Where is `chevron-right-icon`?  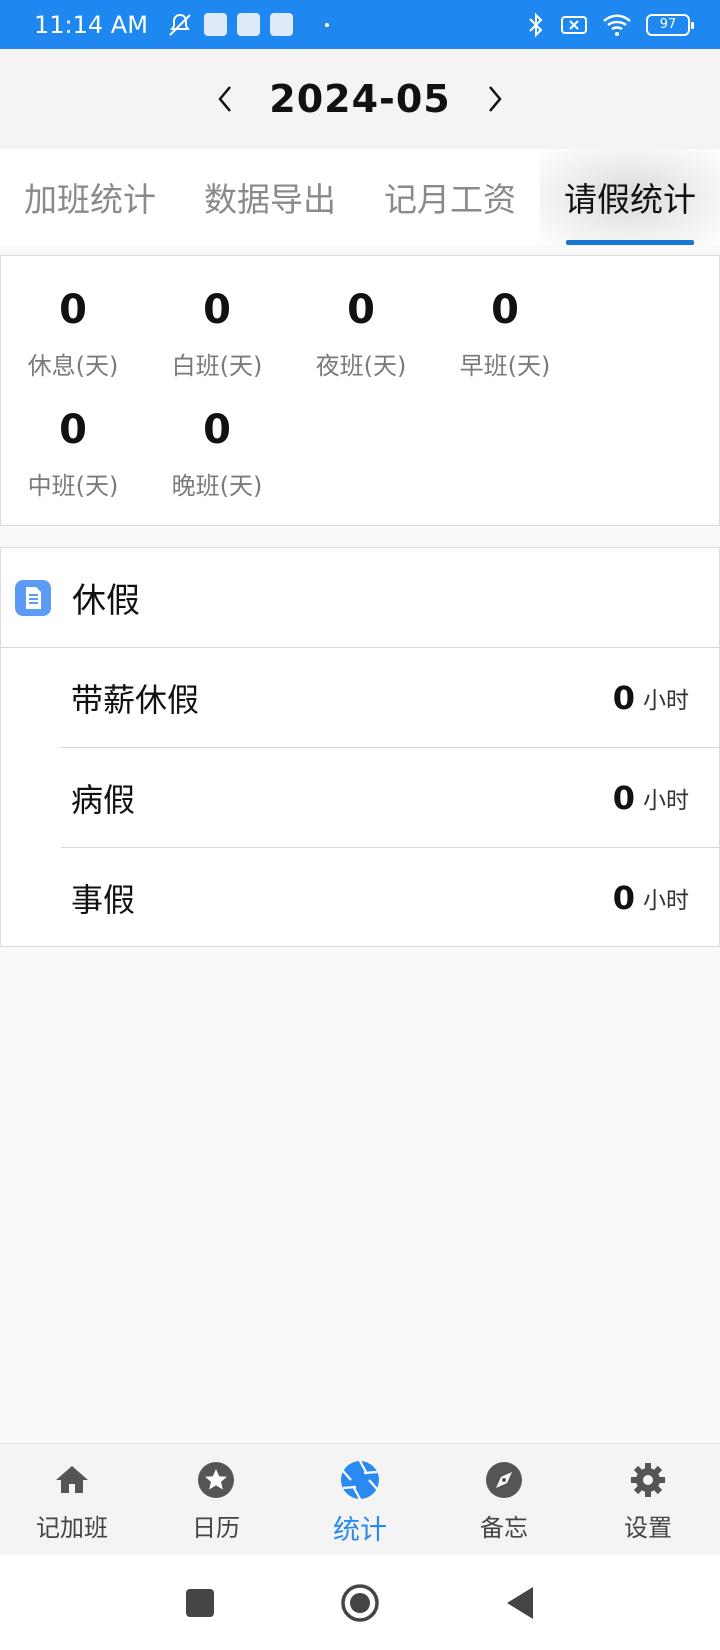
chevron-right-icon is located at coordinates (495, 99).